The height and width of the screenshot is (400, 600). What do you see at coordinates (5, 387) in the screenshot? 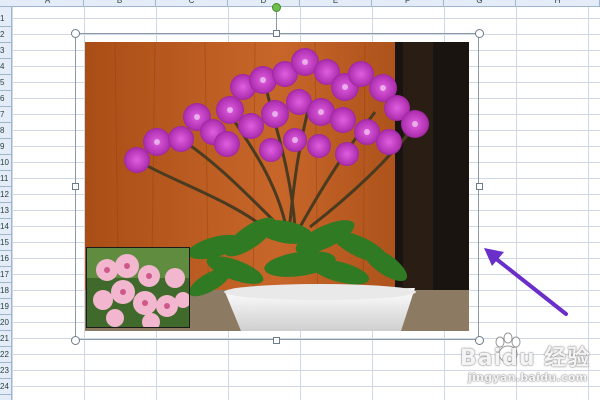
I see `row-header-24: 24` at bounding box center [5, 387].